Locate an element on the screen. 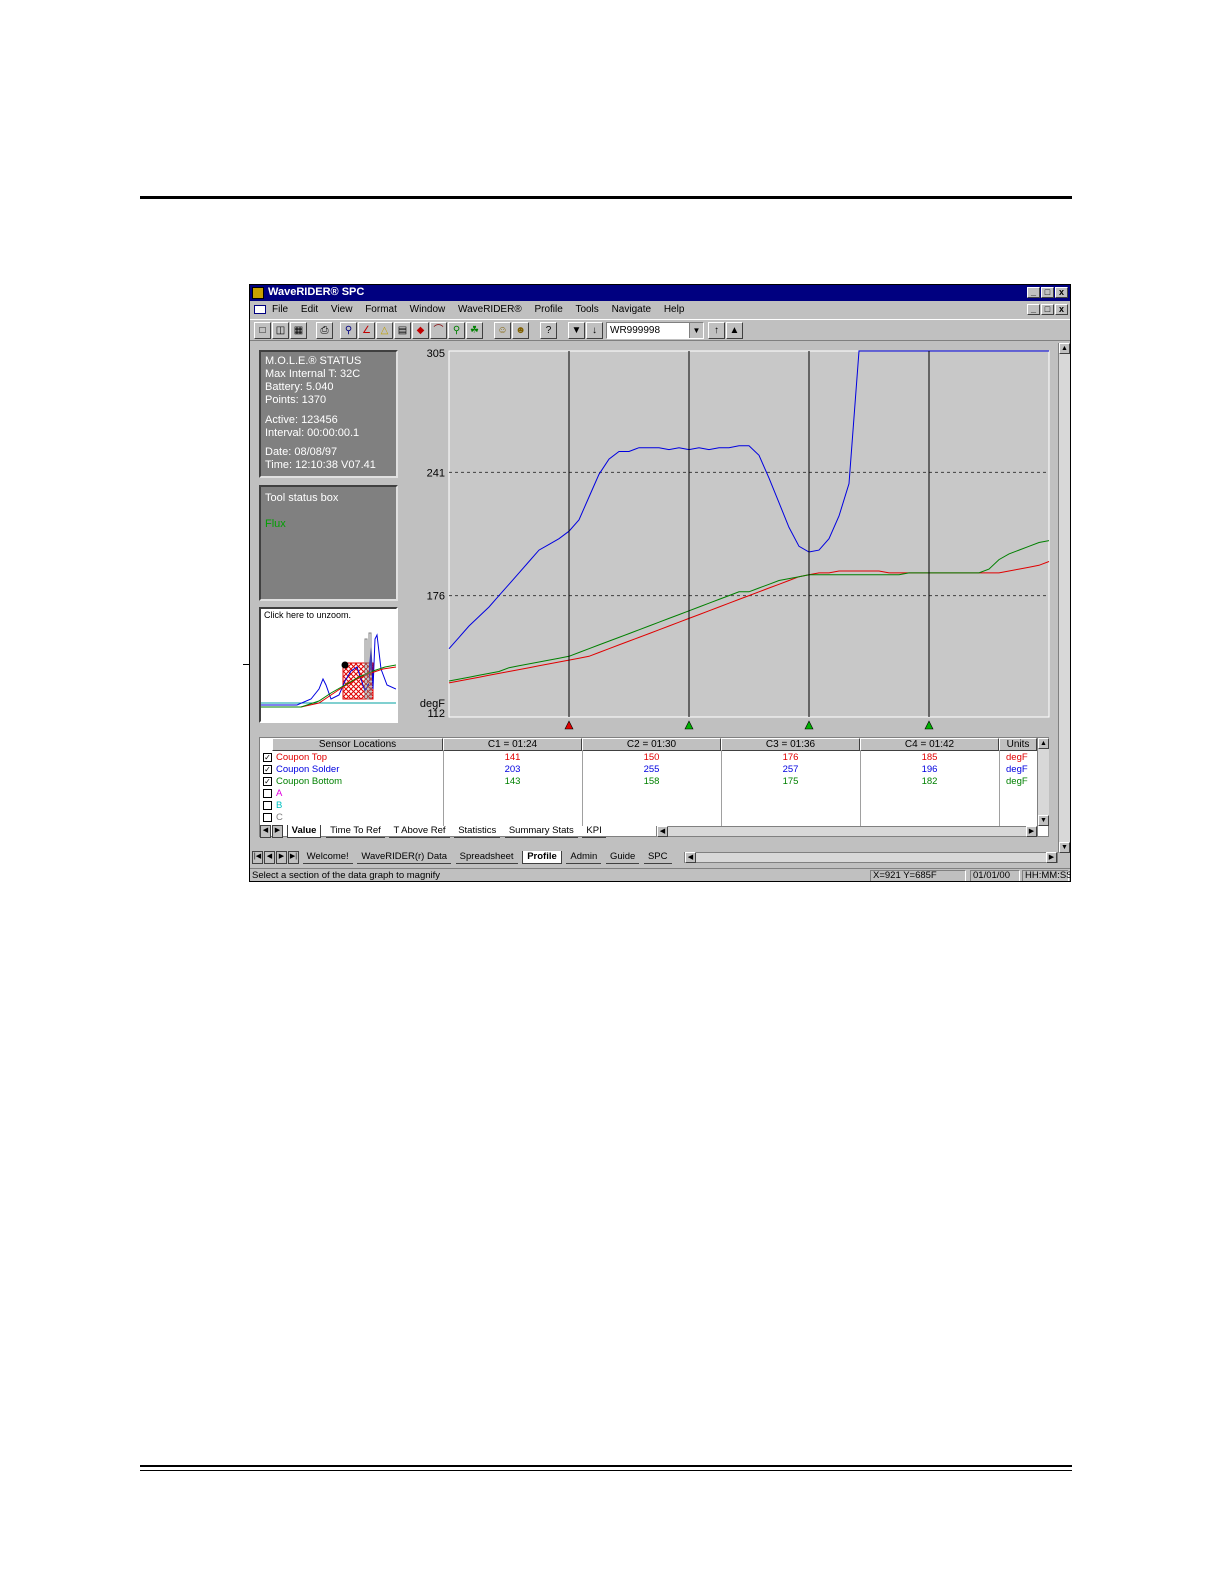 This screenshot has height=1584, width=1224. grid-vscroll: ▲ ▼ is located at coordinates (1043, 782).